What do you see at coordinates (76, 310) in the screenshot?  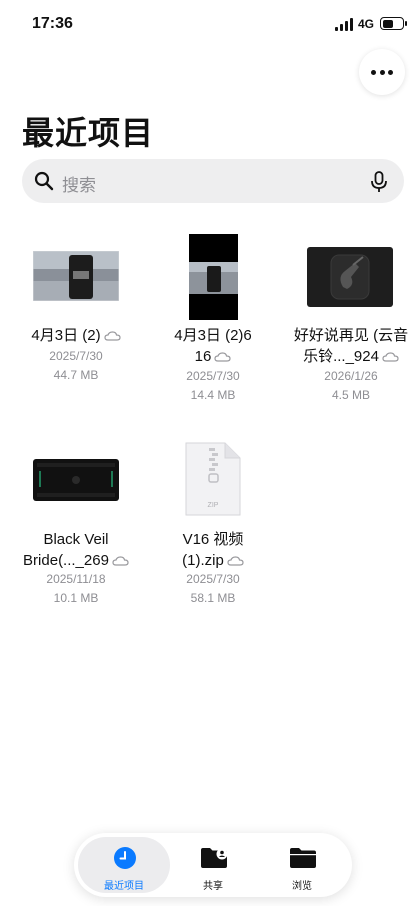 I see `file-item: 4月3日 (2) 2025/7/30 44.7 MB` at bounding box center [76, 310].